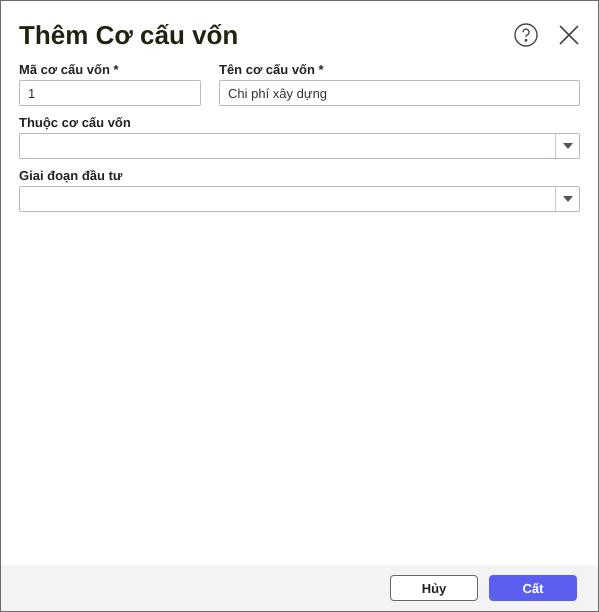  What do you see at coordinates (129, 35) in the screenshot?
I see `dialog-title: Thêm Cơ cấu vốn` at bounding box center [129, 35].